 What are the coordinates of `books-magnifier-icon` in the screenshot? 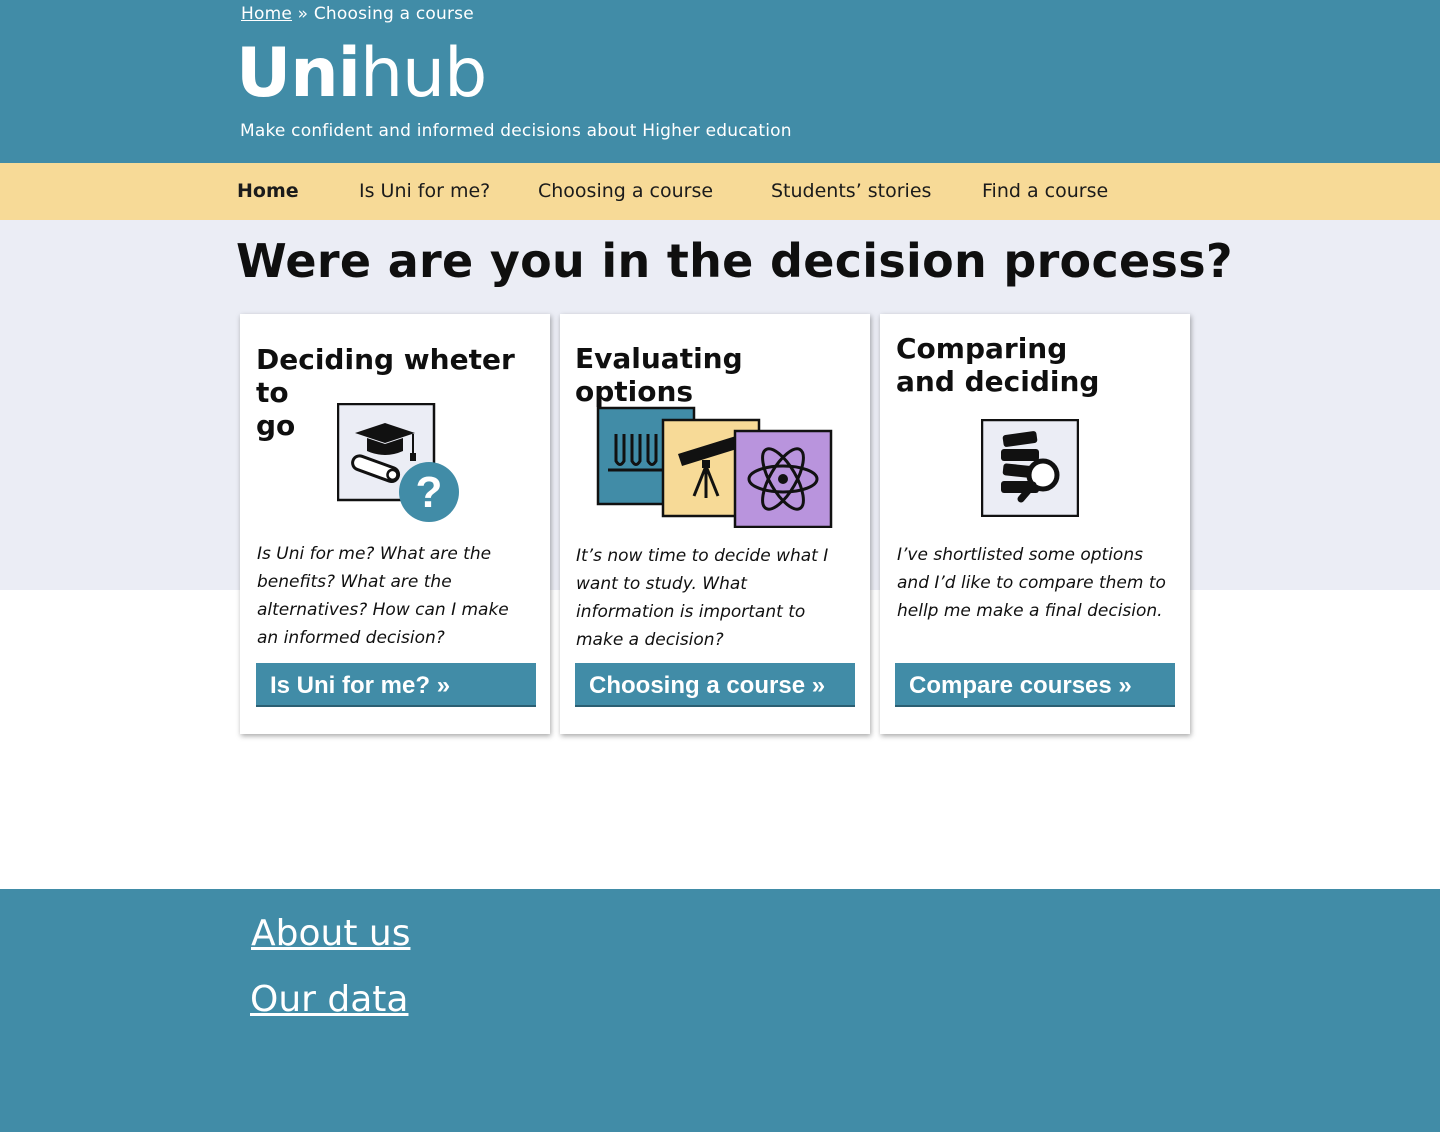 It's located at (1030, 468).